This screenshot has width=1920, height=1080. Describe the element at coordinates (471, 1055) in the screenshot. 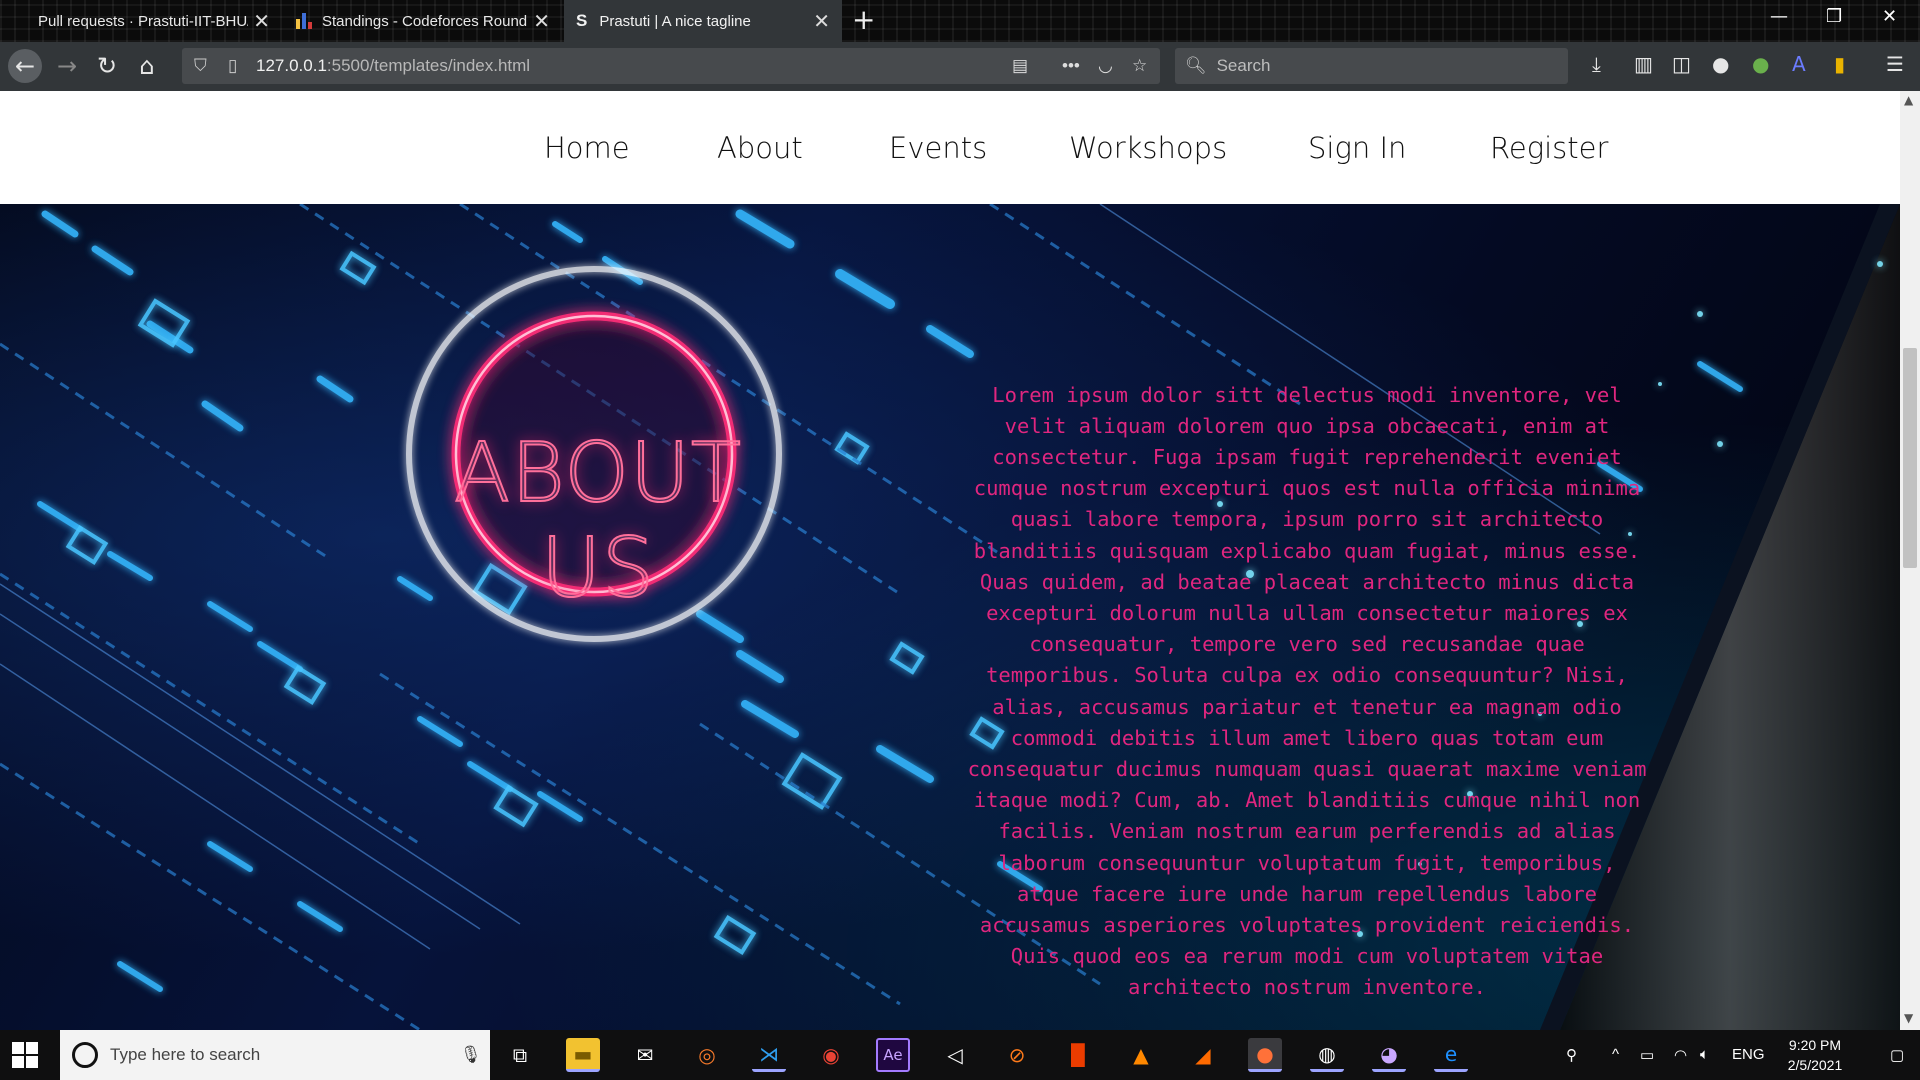

I see `microphone-icon: 🎙︎` at that location.